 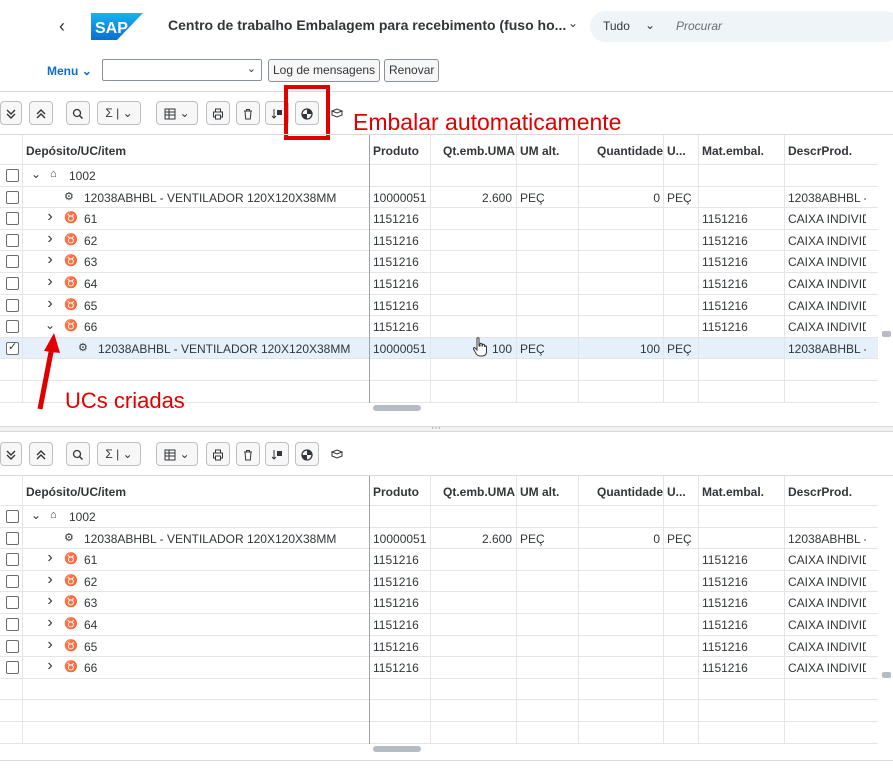 I want to click on title-dropdown-icon: ⌄, so click(x=573, y=23).